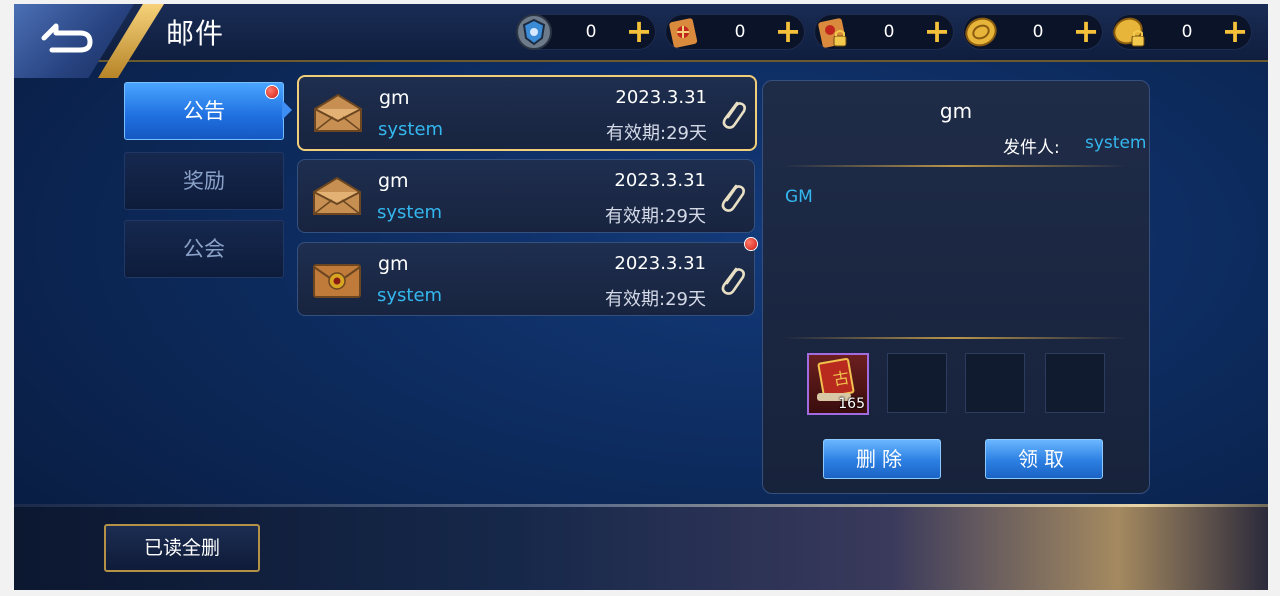 The width and height of the screenshot is (1280, 596). What do you see at coordinates (1031, 148) in the screenshot?
I see `sender-label: 发件人:` at bounding box center [1031, 148].